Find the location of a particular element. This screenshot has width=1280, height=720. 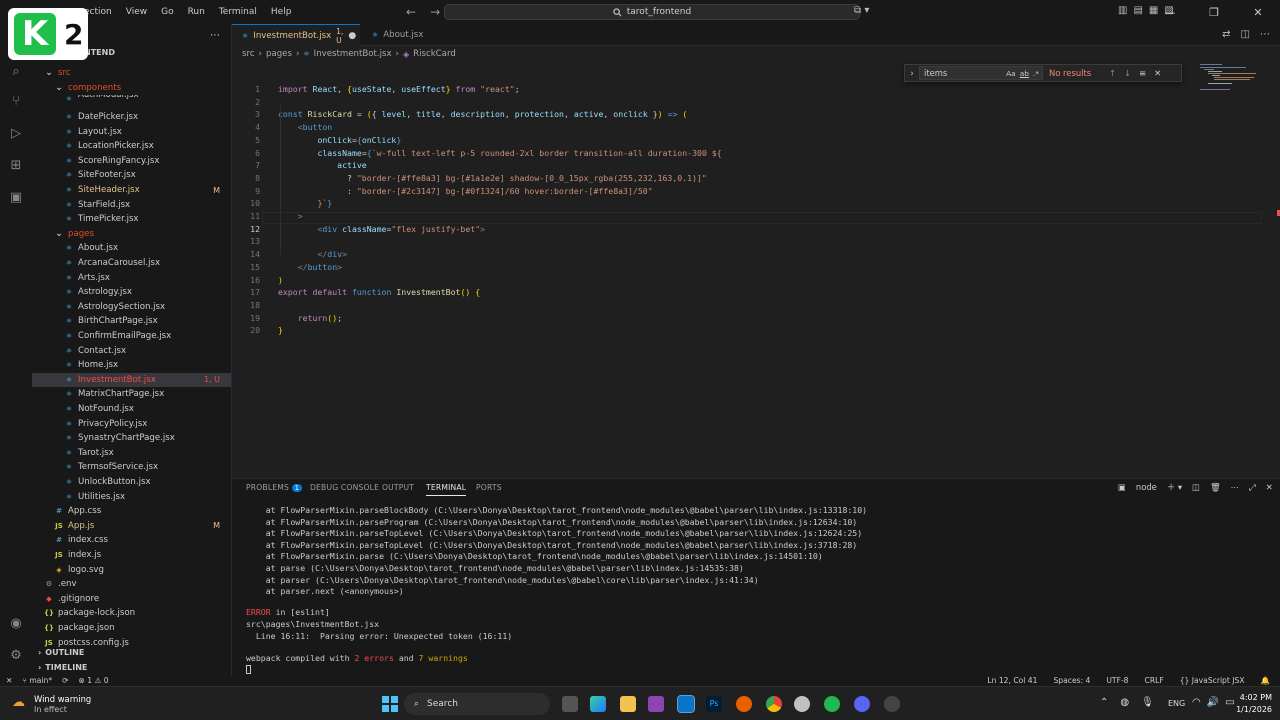

minimize-icon: — is located at coordinates (1170, 12).